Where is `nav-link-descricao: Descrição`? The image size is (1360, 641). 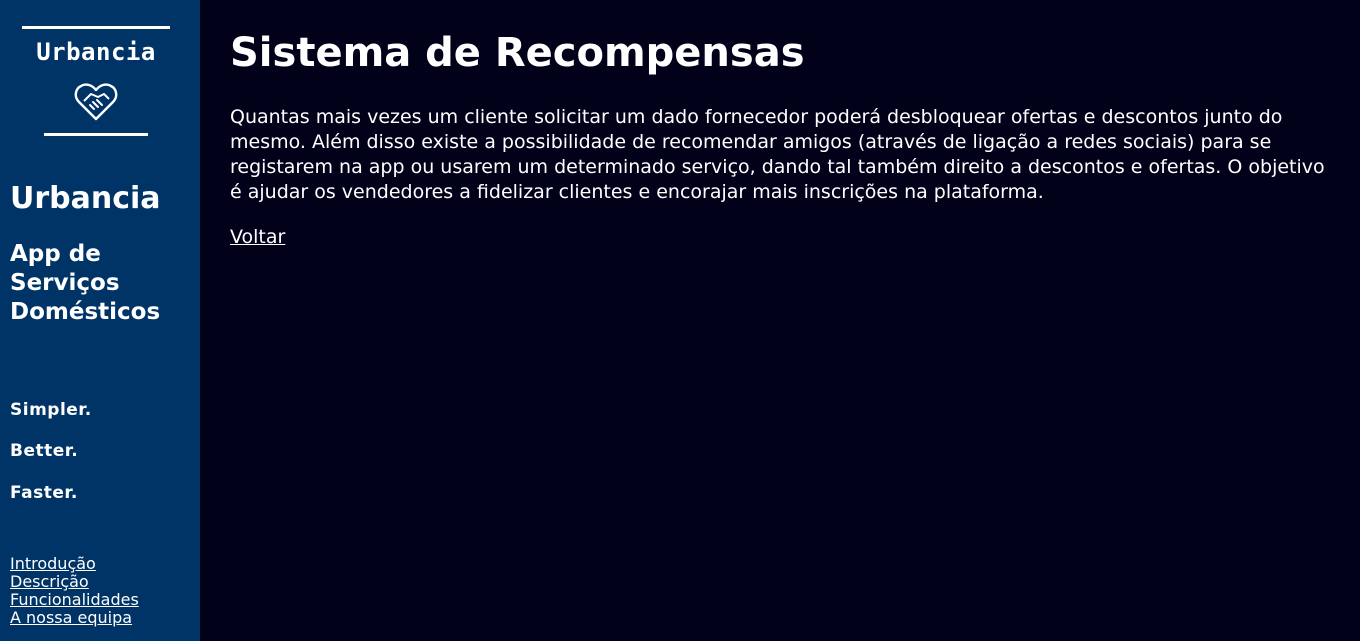
nav-link-descricao: Descrição is located at coordinates (74, 582).